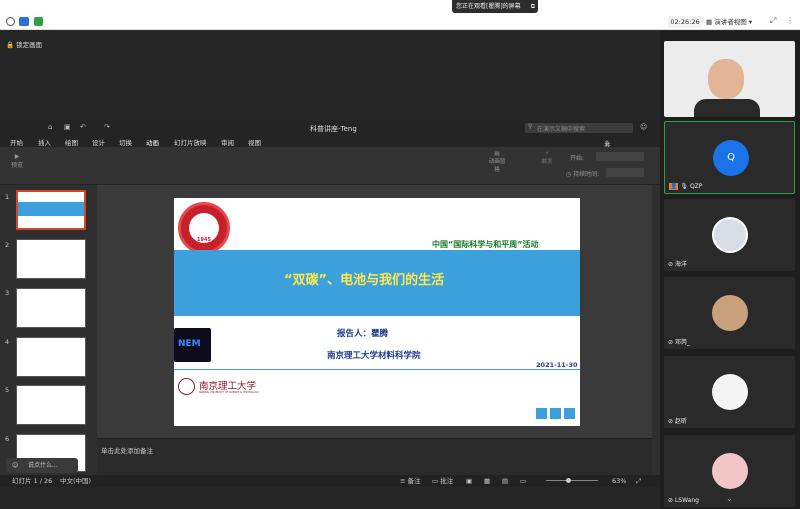 Image resolution: width=800 pixels, height=509 pixels. I want to click on slideshow-icon: ▭, so click(523, 481).